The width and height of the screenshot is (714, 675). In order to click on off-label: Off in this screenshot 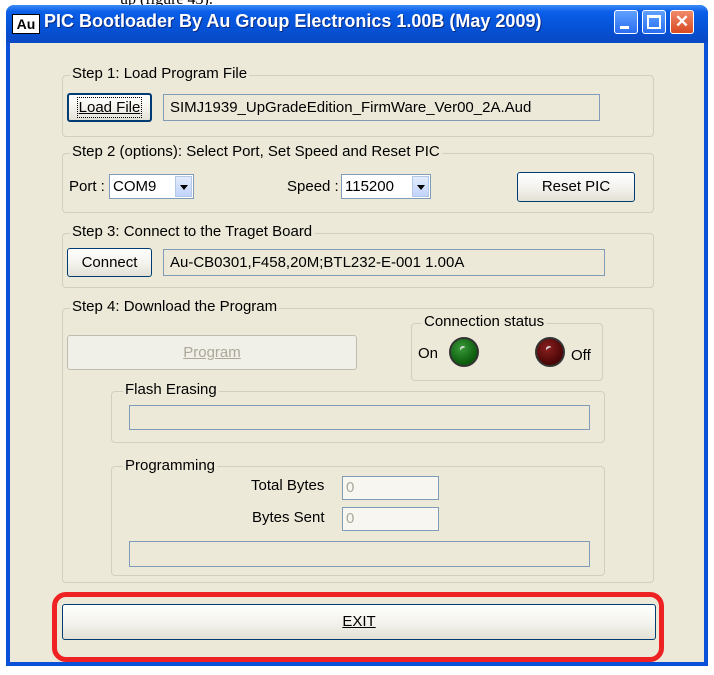, I will do `click(581, 355)`.